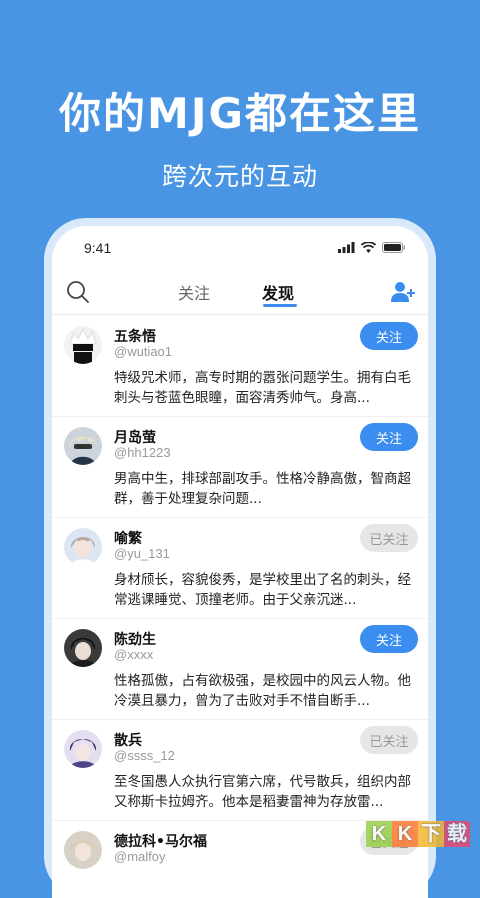  I want to click on user-handle: @malfoy, so click(140, 856).